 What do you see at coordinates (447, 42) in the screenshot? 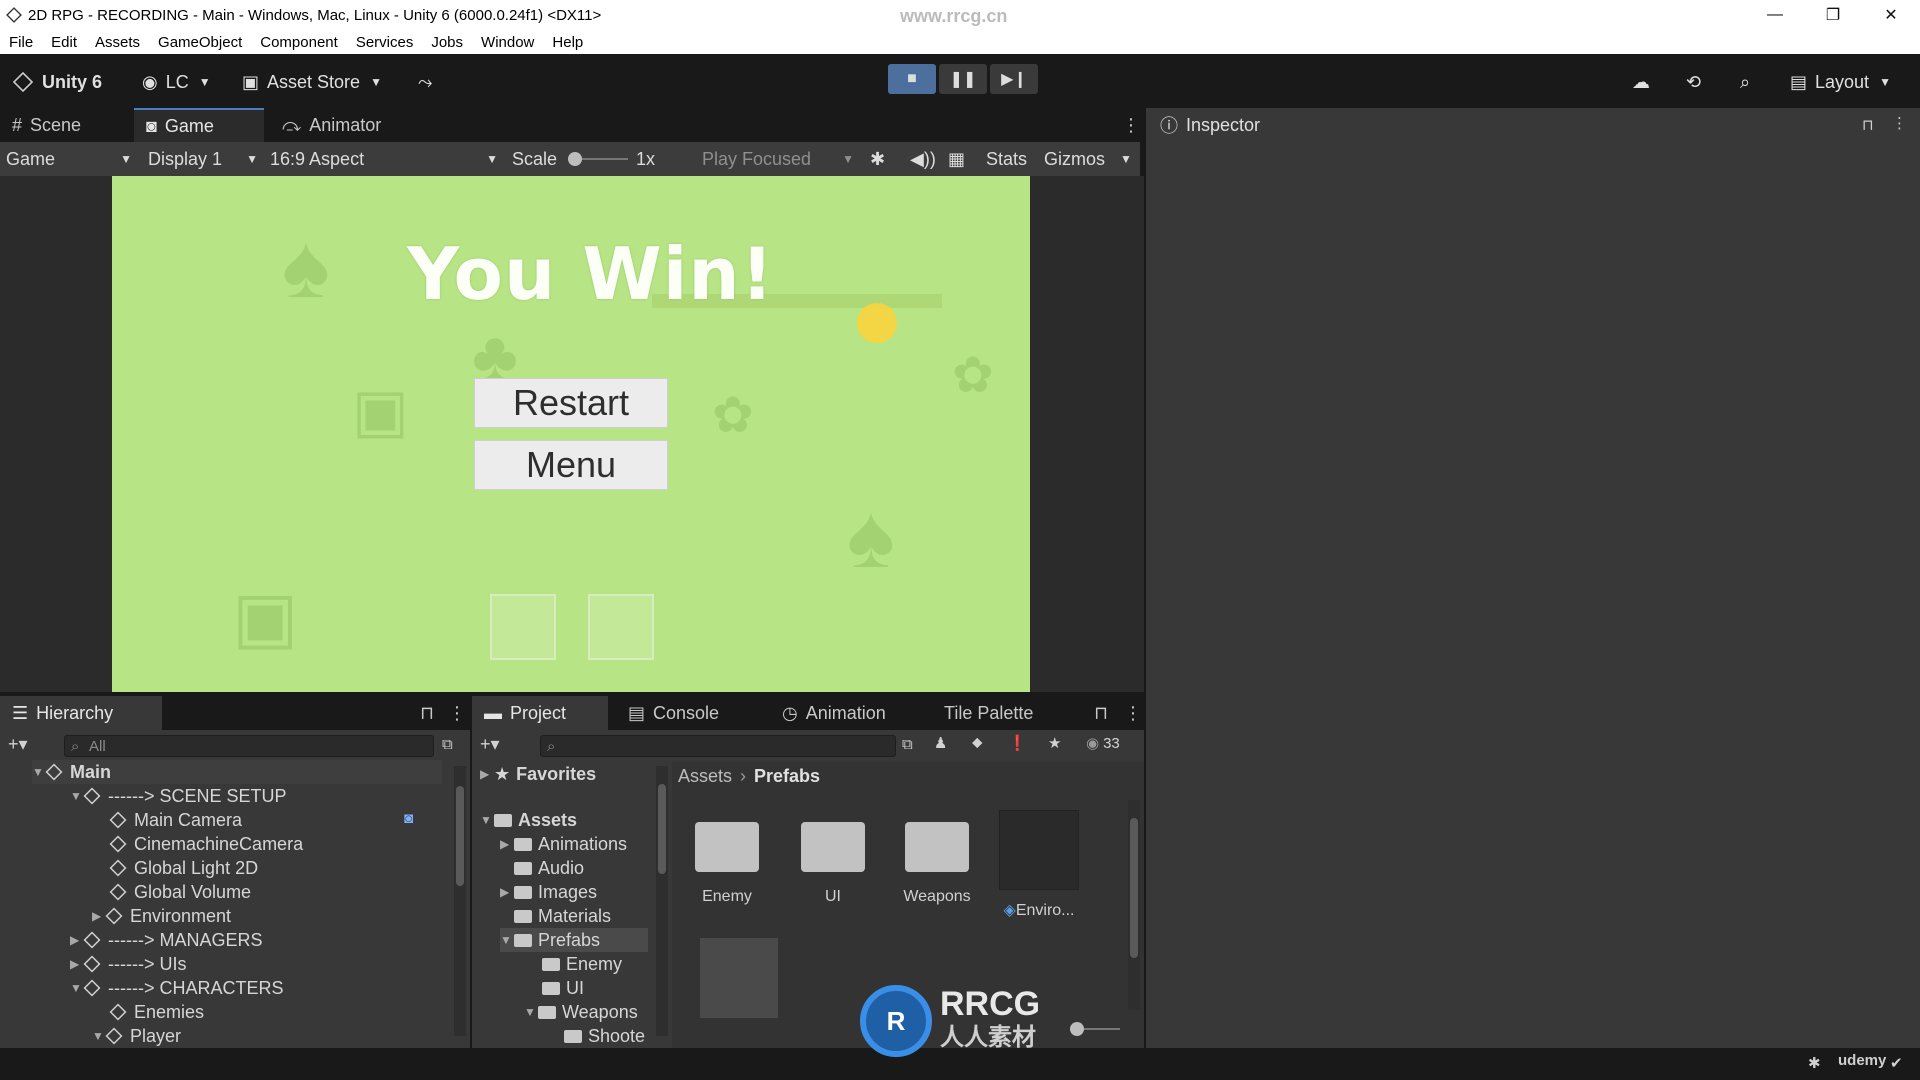
I see `menu-jobs: Jobs` at bounding box center [447, 42].